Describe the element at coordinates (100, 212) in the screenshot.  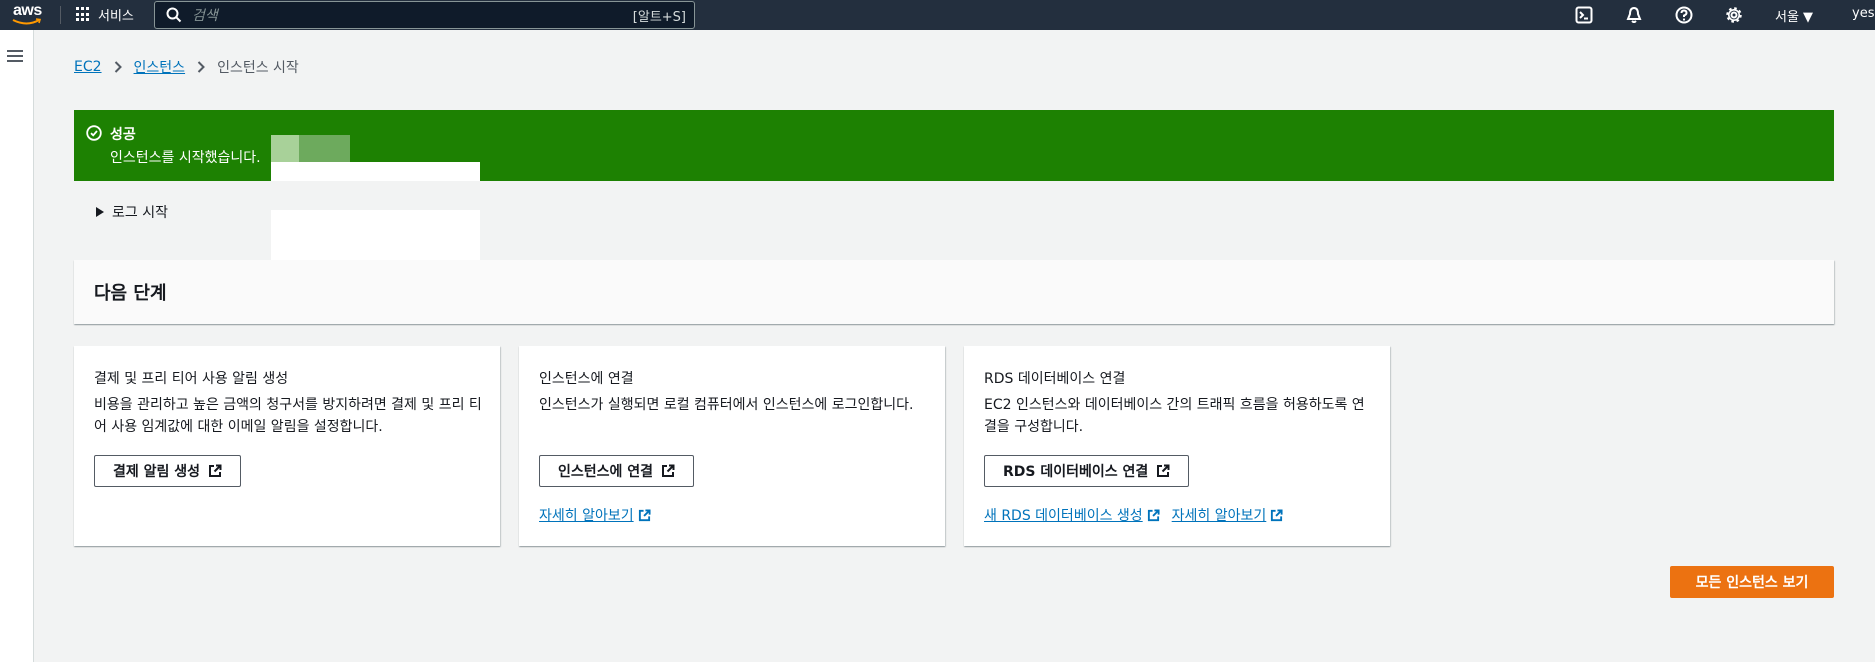
I see `caret-right-icon` at that location.